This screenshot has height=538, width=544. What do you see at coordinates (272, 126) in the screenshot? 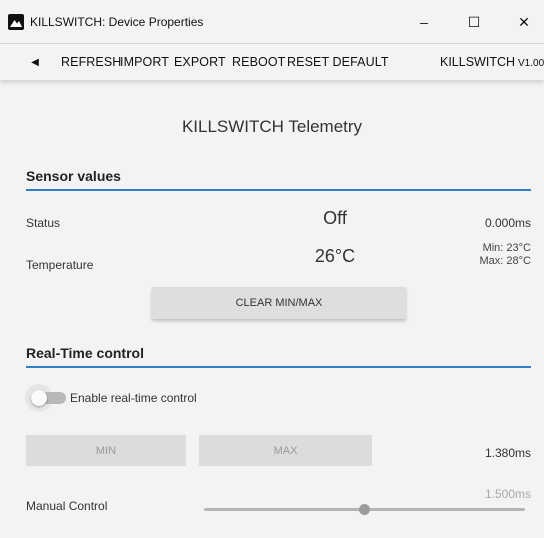
I see `page-title: KILLSWITCH Telemetry` at bounding box center [272, 126].